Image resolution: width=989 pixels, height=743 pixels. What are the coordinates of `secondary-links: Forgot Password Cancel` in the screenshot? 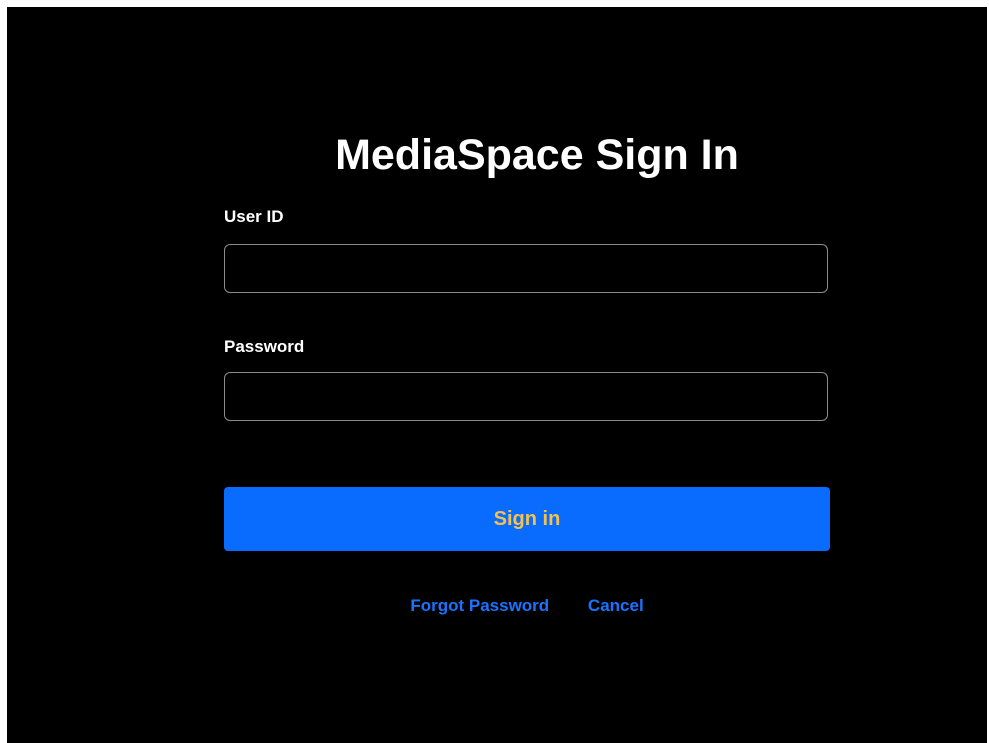 It's located at (527, 606).